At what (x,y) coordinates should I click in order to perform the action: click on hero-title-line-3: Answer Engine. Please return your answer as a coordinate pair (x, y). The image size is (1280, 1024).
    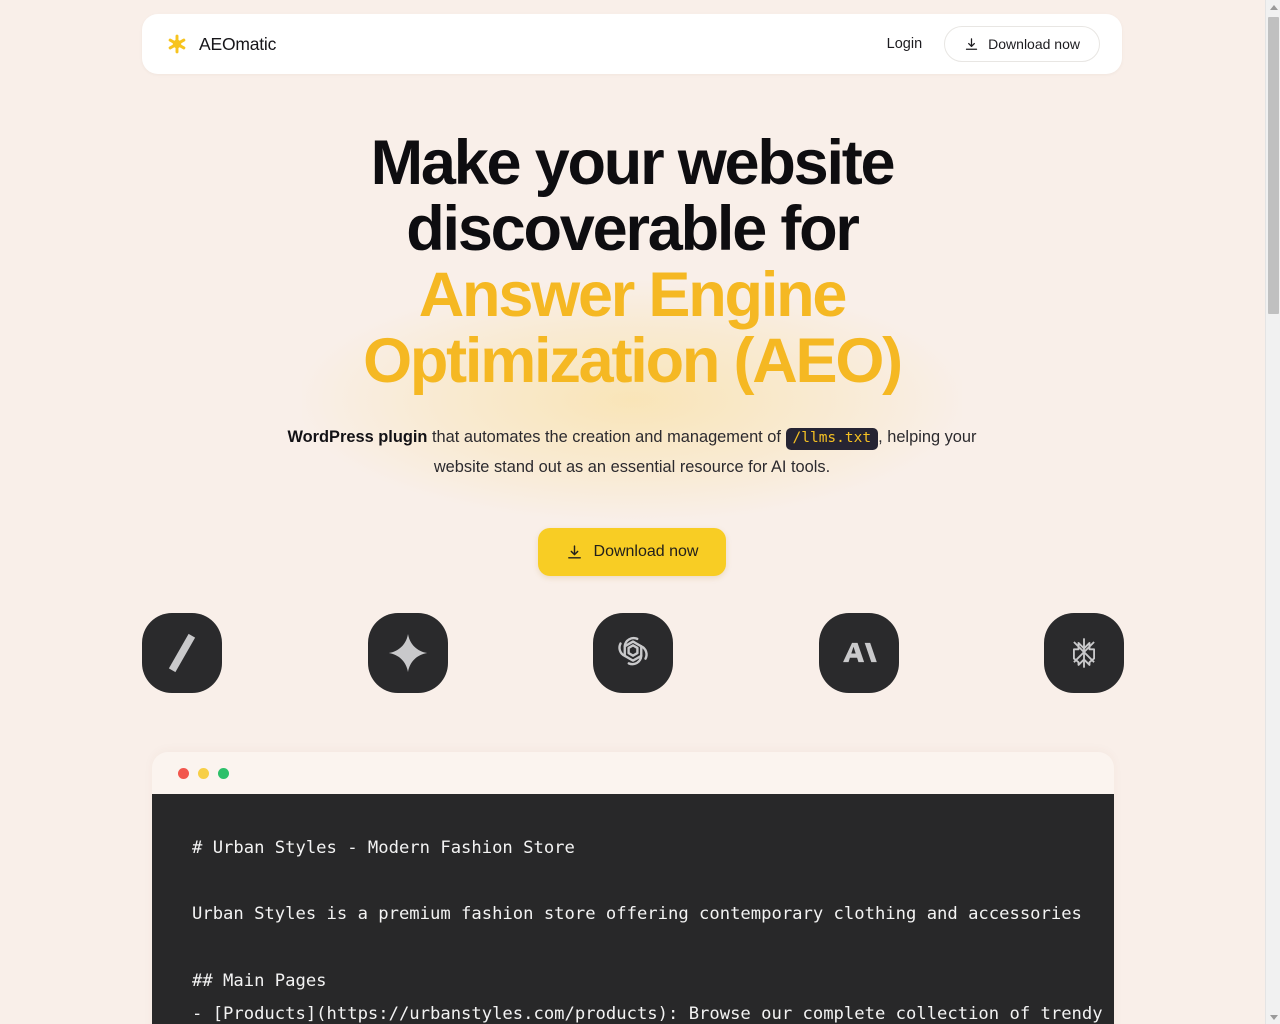
    Looking at the image, I should click on (633, 295).